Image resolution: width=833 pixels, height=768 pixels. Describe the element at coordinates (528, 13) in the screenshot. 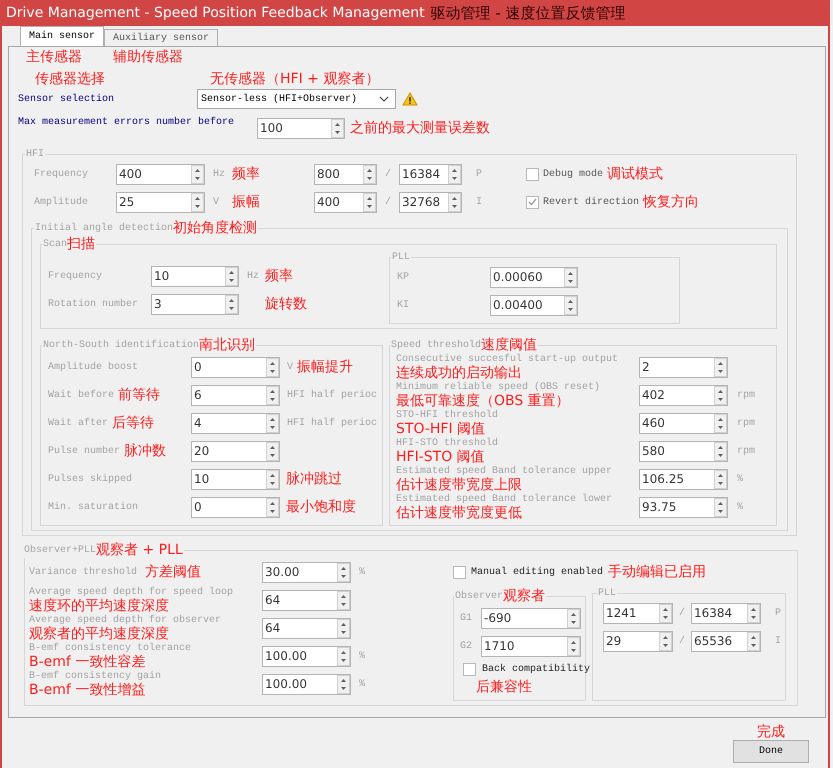

I see `annotation: 驱动管理 - 速度位置反馈管理` at that location.